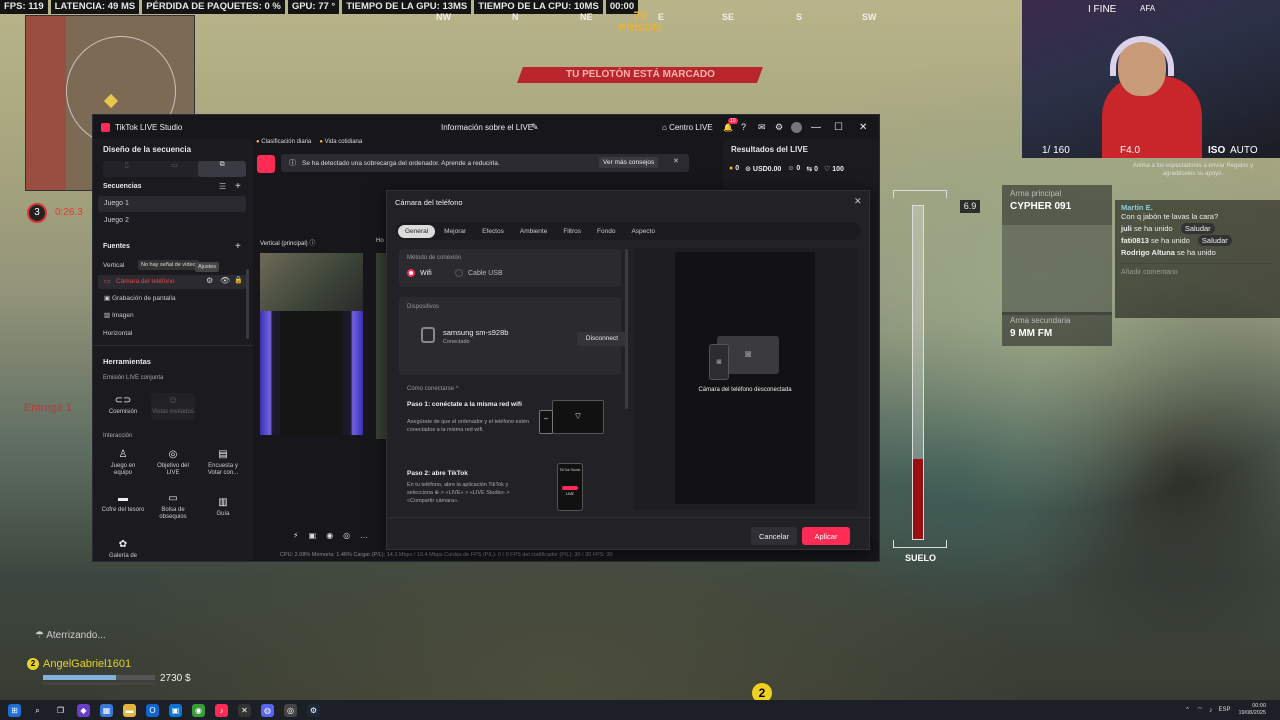 This screenshot has width=1280, height=720. What do you see at coordinates (918, 499) in the screenshot?
I see `altitude-fill` at bounding box center [918, 499].